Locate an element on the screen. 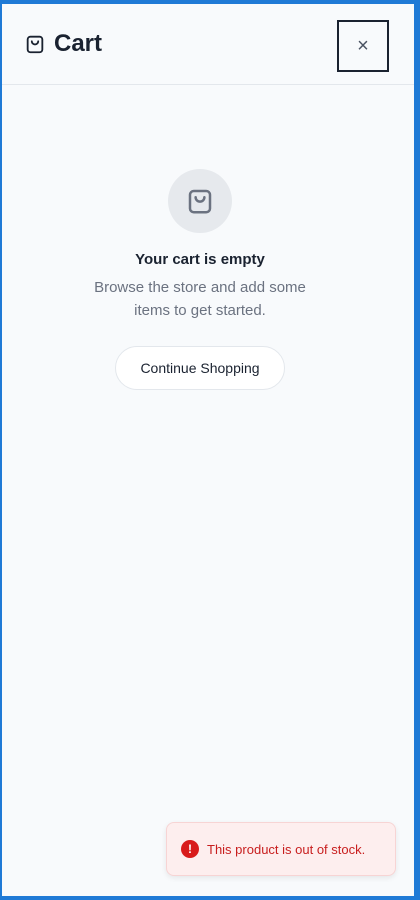 The image size is (420, 900). toast-message: This product is out of stock. is located at coordinates (286, 849).